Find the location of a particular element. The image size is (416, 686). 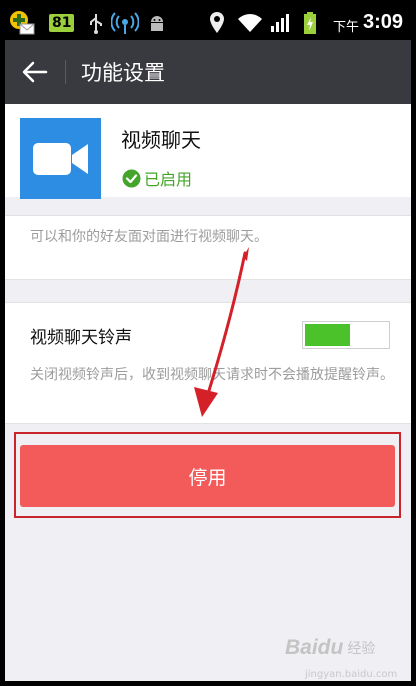

watermark-sub: 经验 is located at coordinates (361, 649).